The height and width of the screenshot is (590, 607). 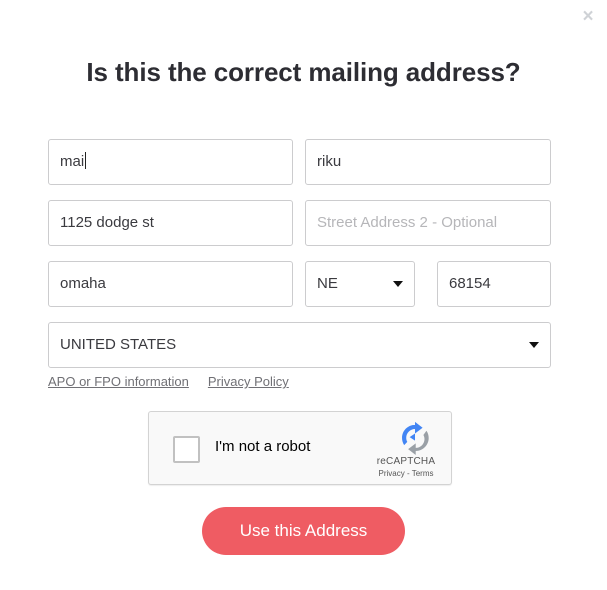 What do you see at coordinates (303, 72) in the screenshot?
I see `page-title: Is this the correct mailing address?` at bounding box center [303, 72].